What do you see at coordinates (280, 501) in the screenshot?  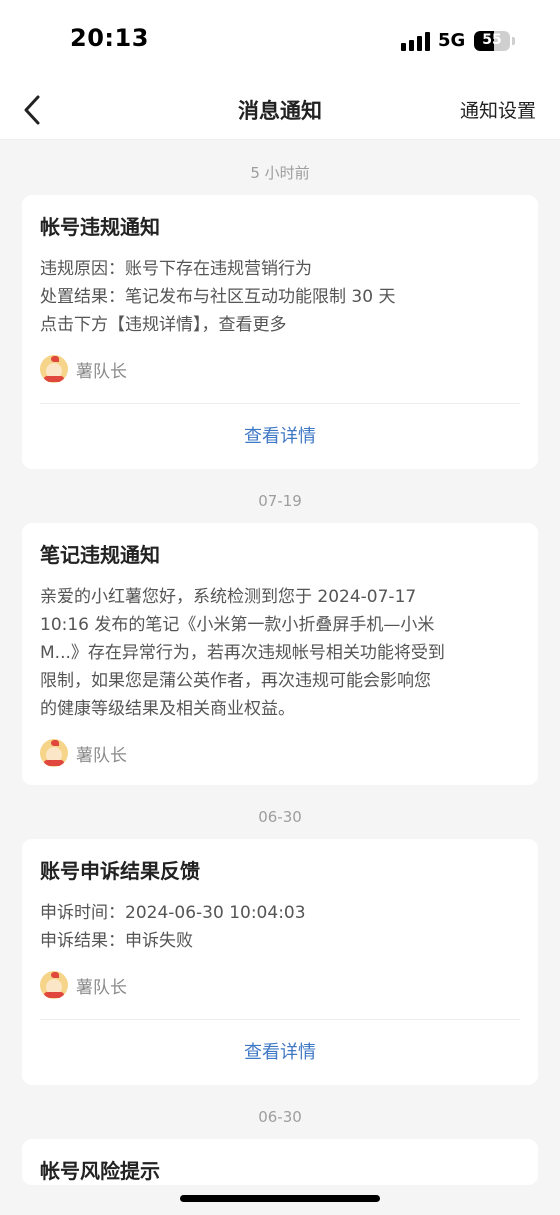 I see `message-time: 07-19` at bounding box center [280, 501].